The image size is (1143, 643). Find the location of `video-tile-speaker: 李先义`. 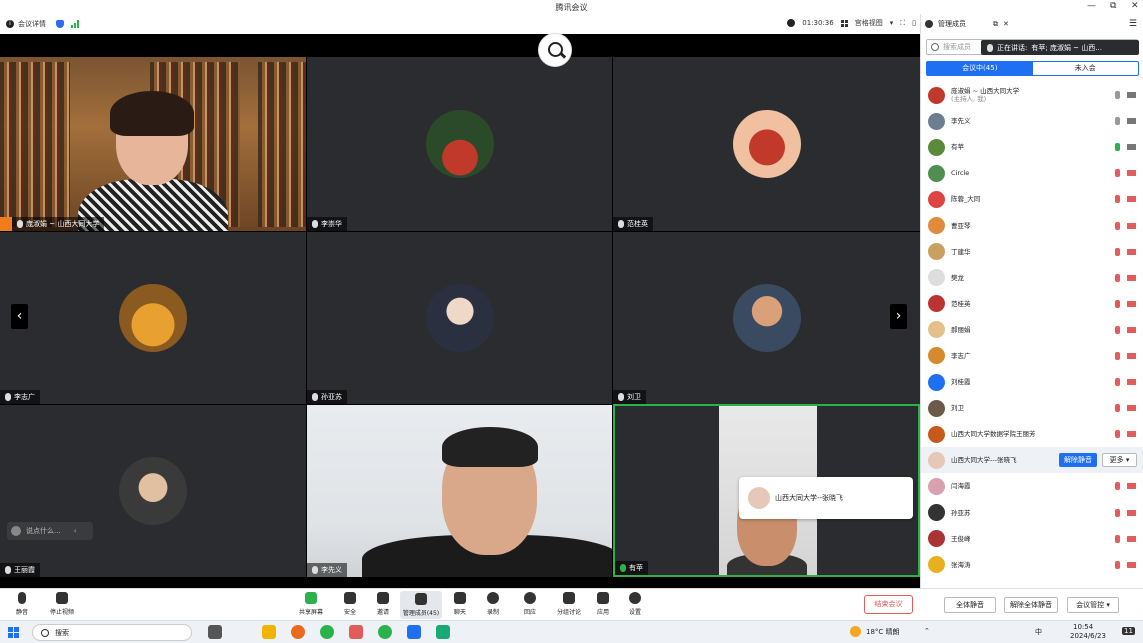

video-tile-speaker: 李先义 is located at coordinates (459, 491).